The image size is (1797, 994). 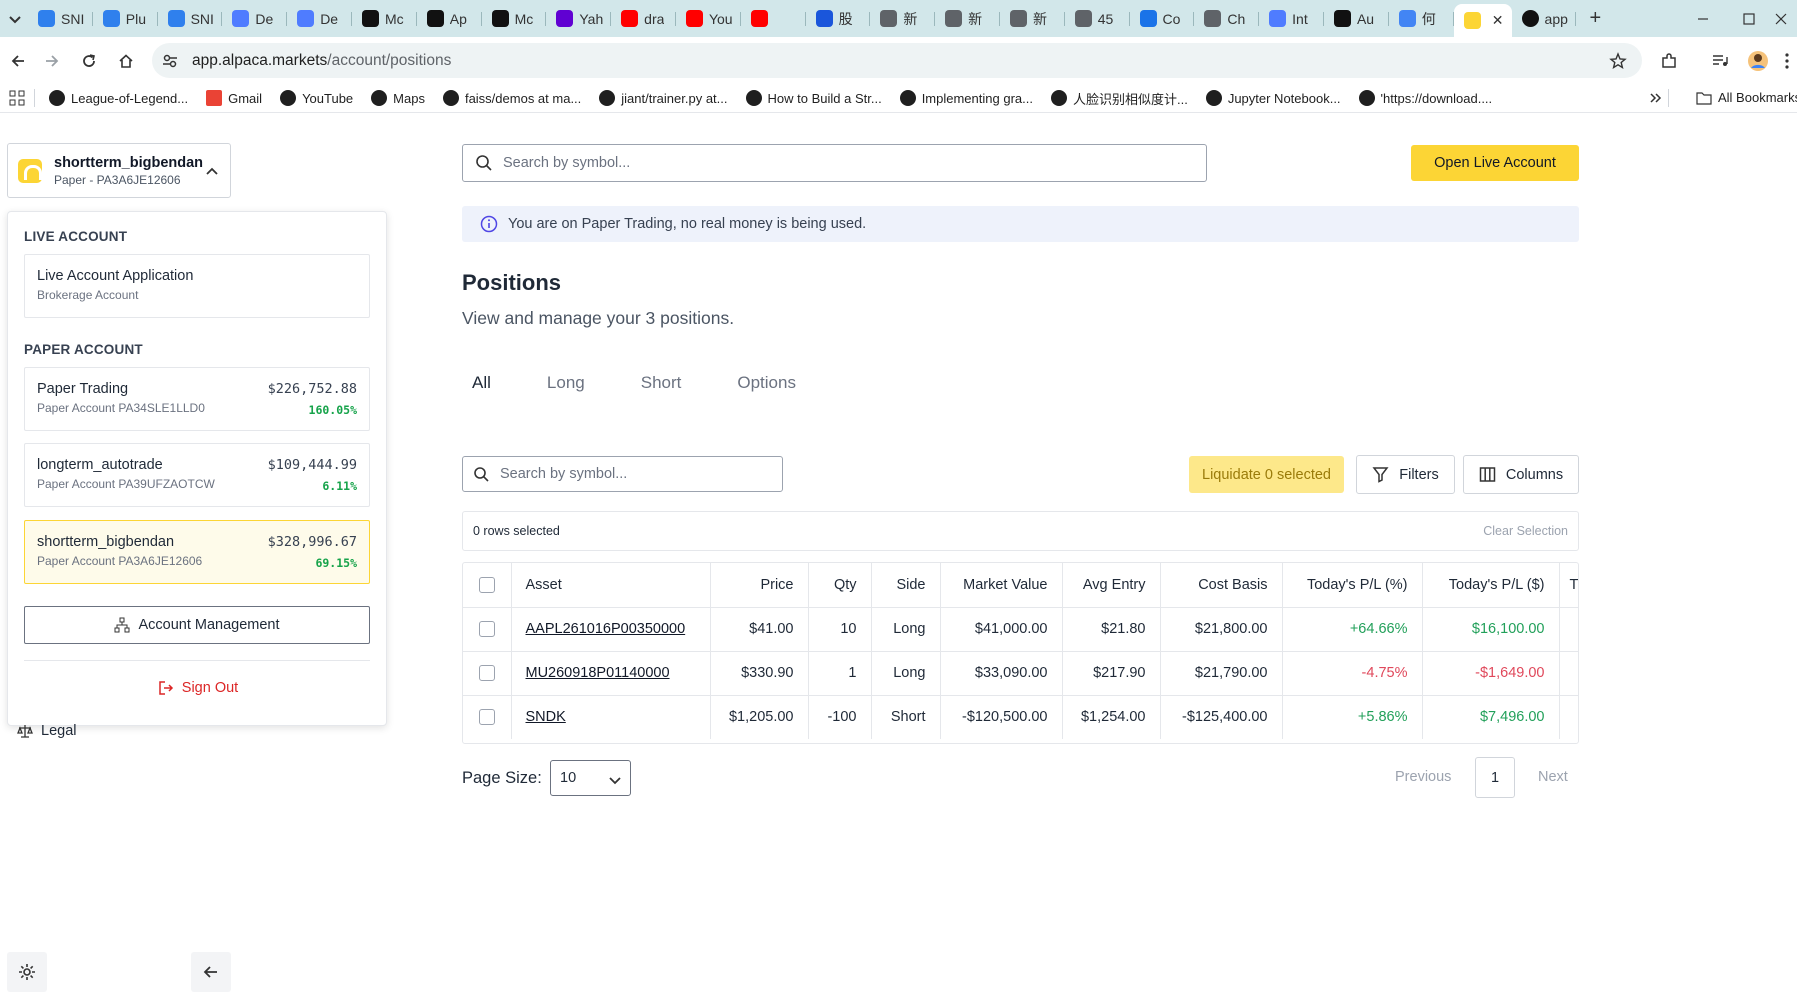 I want to click on bookmark-item: Maps, so click(x=398, y=98).